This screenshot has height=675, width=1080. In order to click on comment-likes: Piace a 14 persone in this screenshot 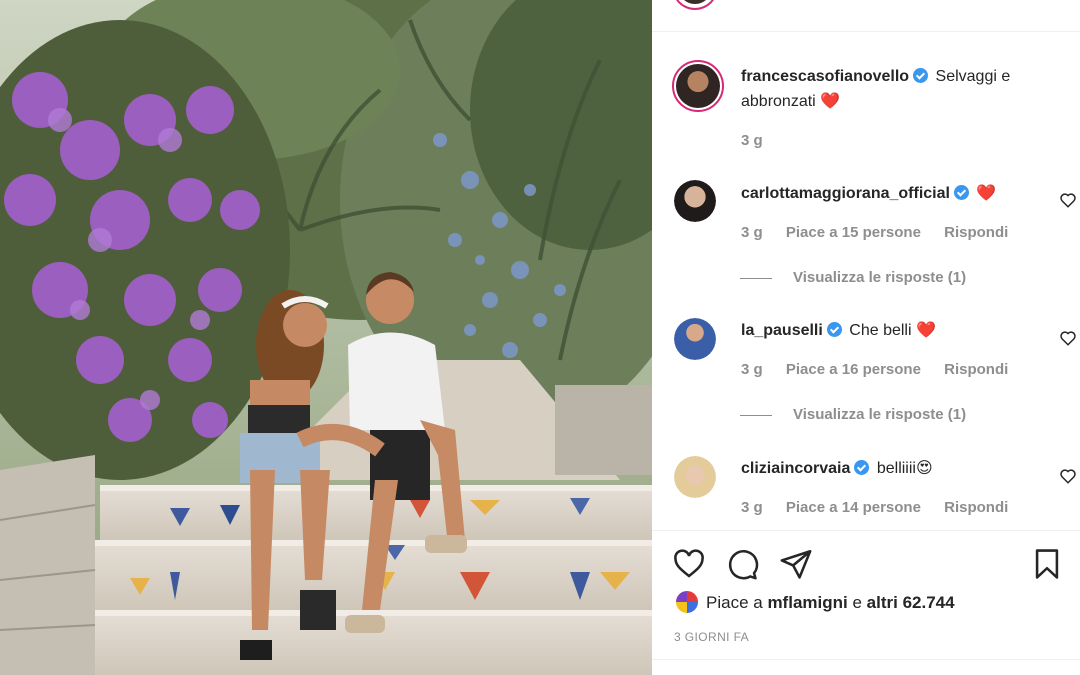, I will do `click(853, 507)`.